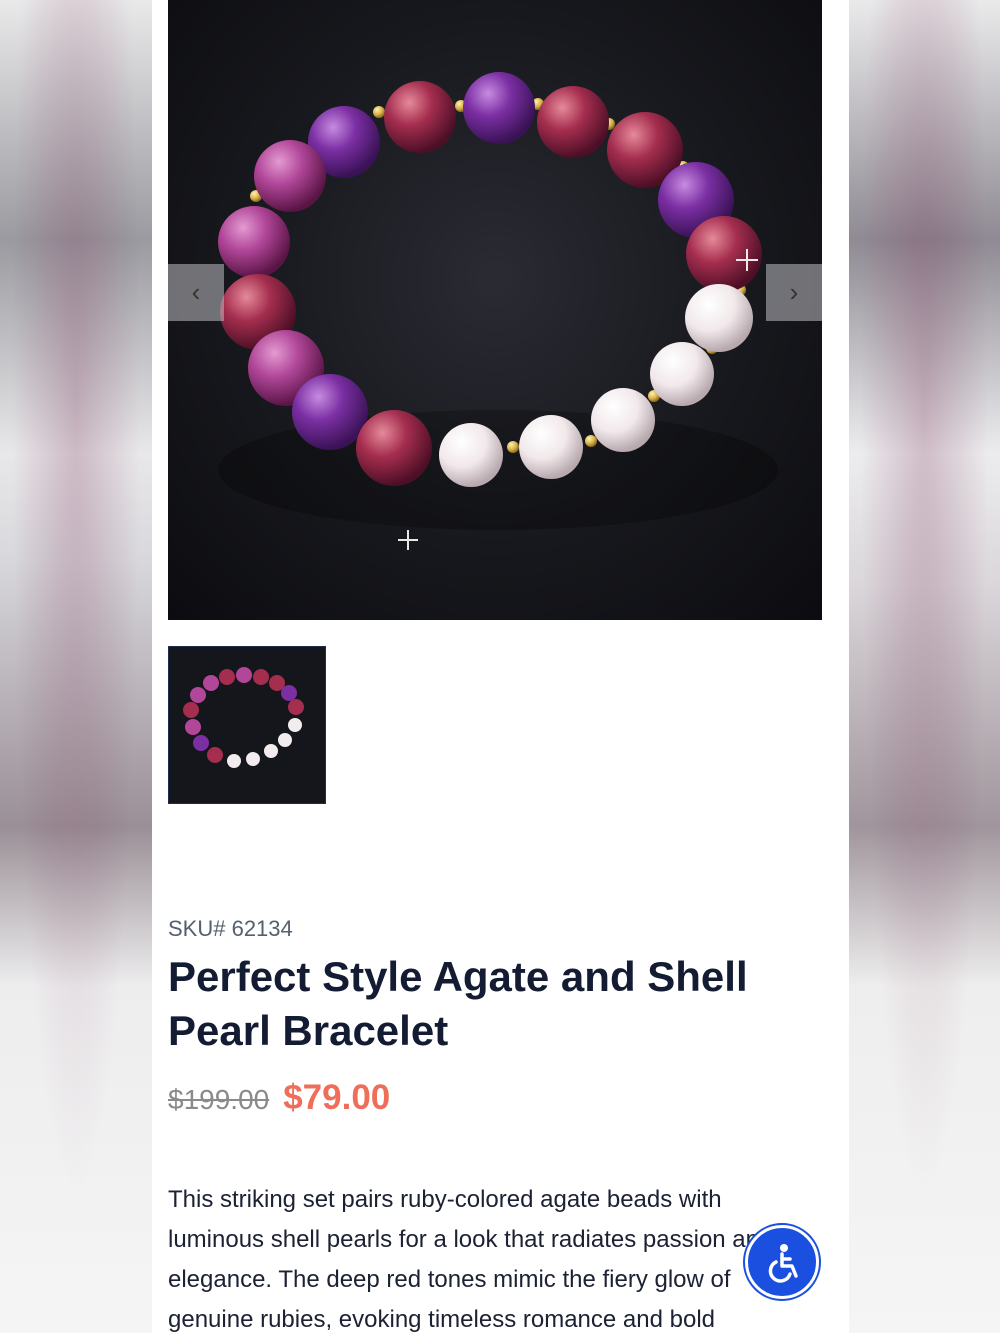 The width and height of the screenshot is (1000, 1333). I want to click on chevron-left-icon: ‹, so click(196, 292).